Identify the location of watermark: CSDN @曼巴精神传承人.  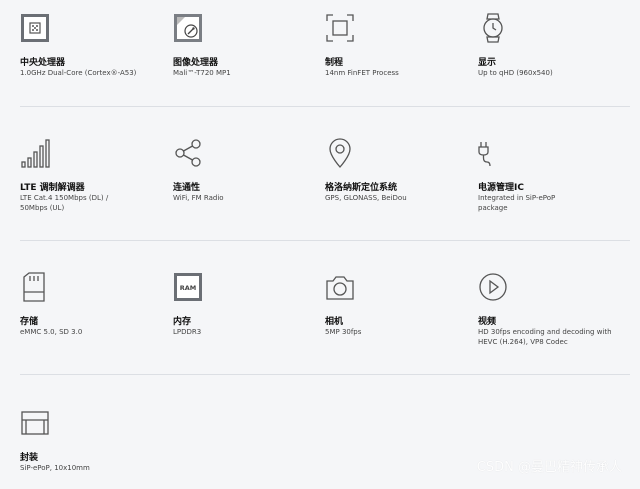
(549, 467).